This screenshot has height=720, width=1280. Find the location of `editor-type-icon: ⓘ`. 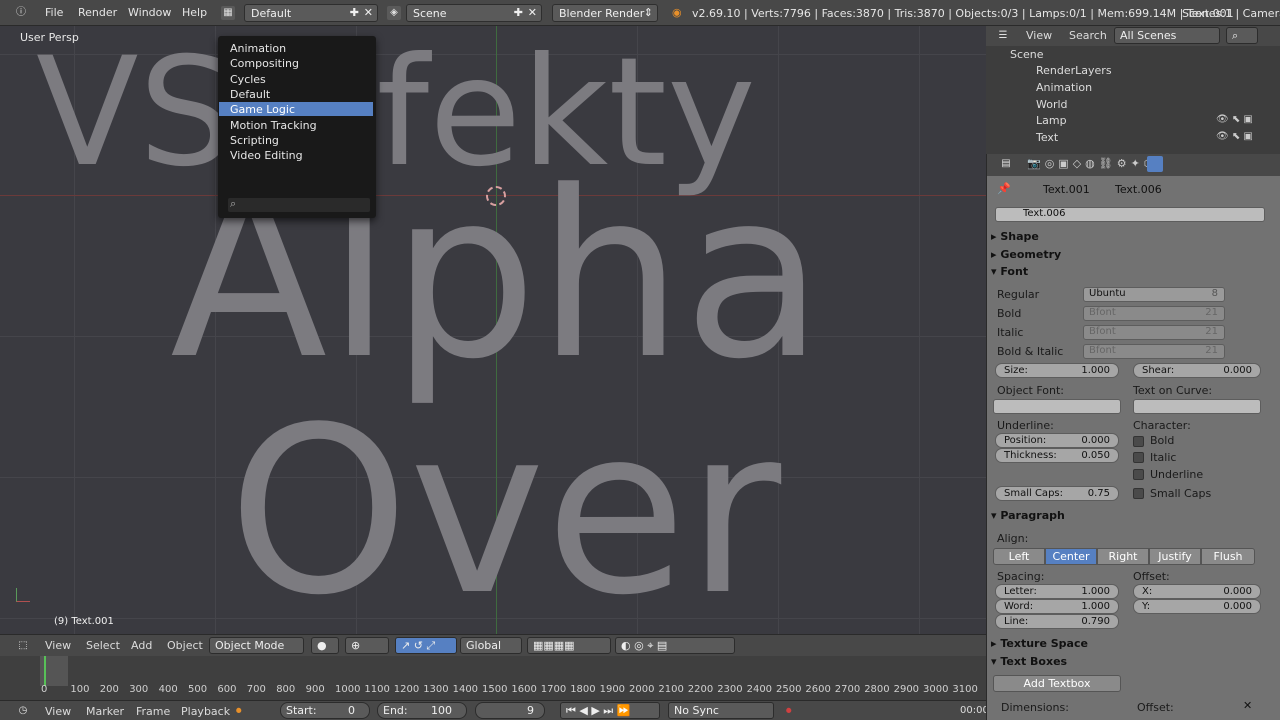

editor-type-icon: ⓘ is located at coordinates (21, 13).